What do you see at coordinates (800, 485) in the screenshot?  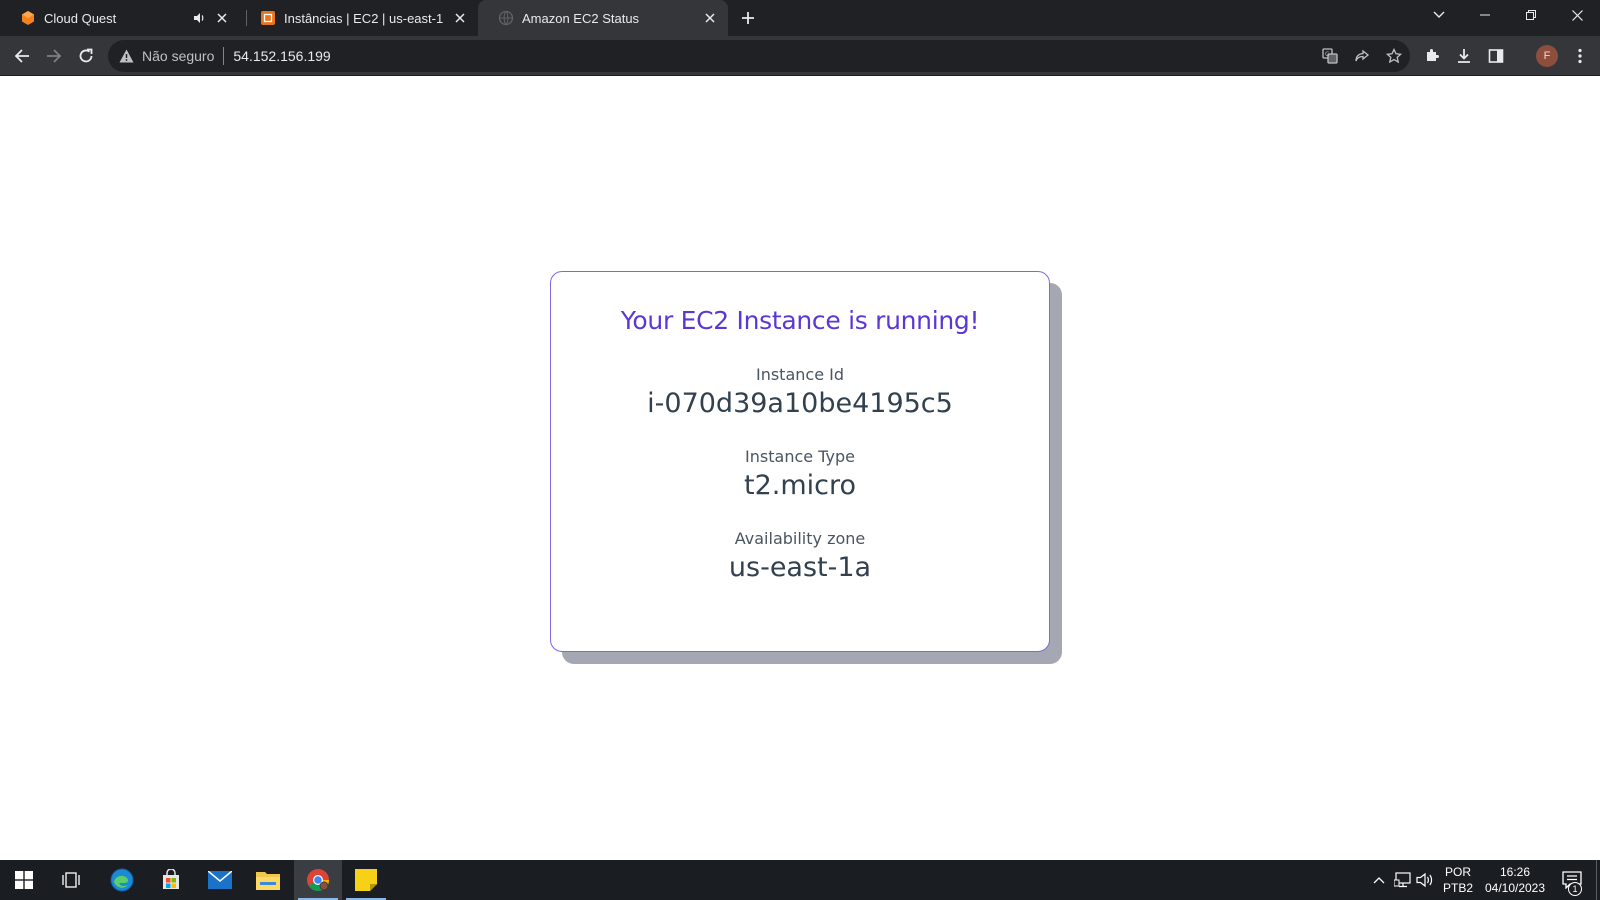 I see `instance-type-value: t2.micro` at bounding box center [800, 485].